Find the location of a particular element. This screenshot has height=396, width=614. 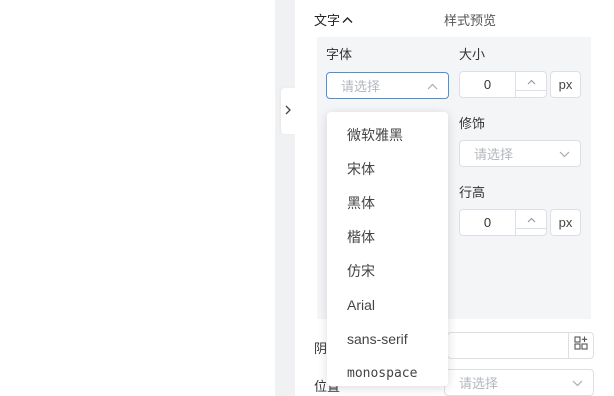

line-height-unit: px is located at coordinates (565, 222).